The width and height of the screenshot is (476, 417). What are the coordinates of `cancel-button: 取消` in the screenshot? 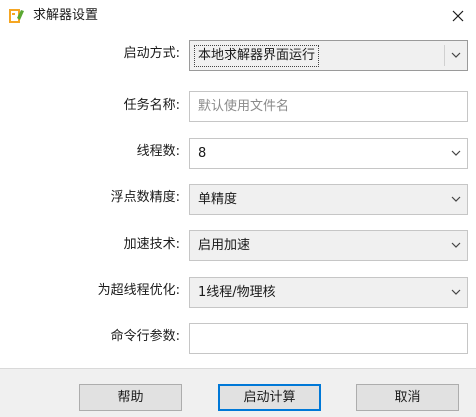 It's located at (407, 397).